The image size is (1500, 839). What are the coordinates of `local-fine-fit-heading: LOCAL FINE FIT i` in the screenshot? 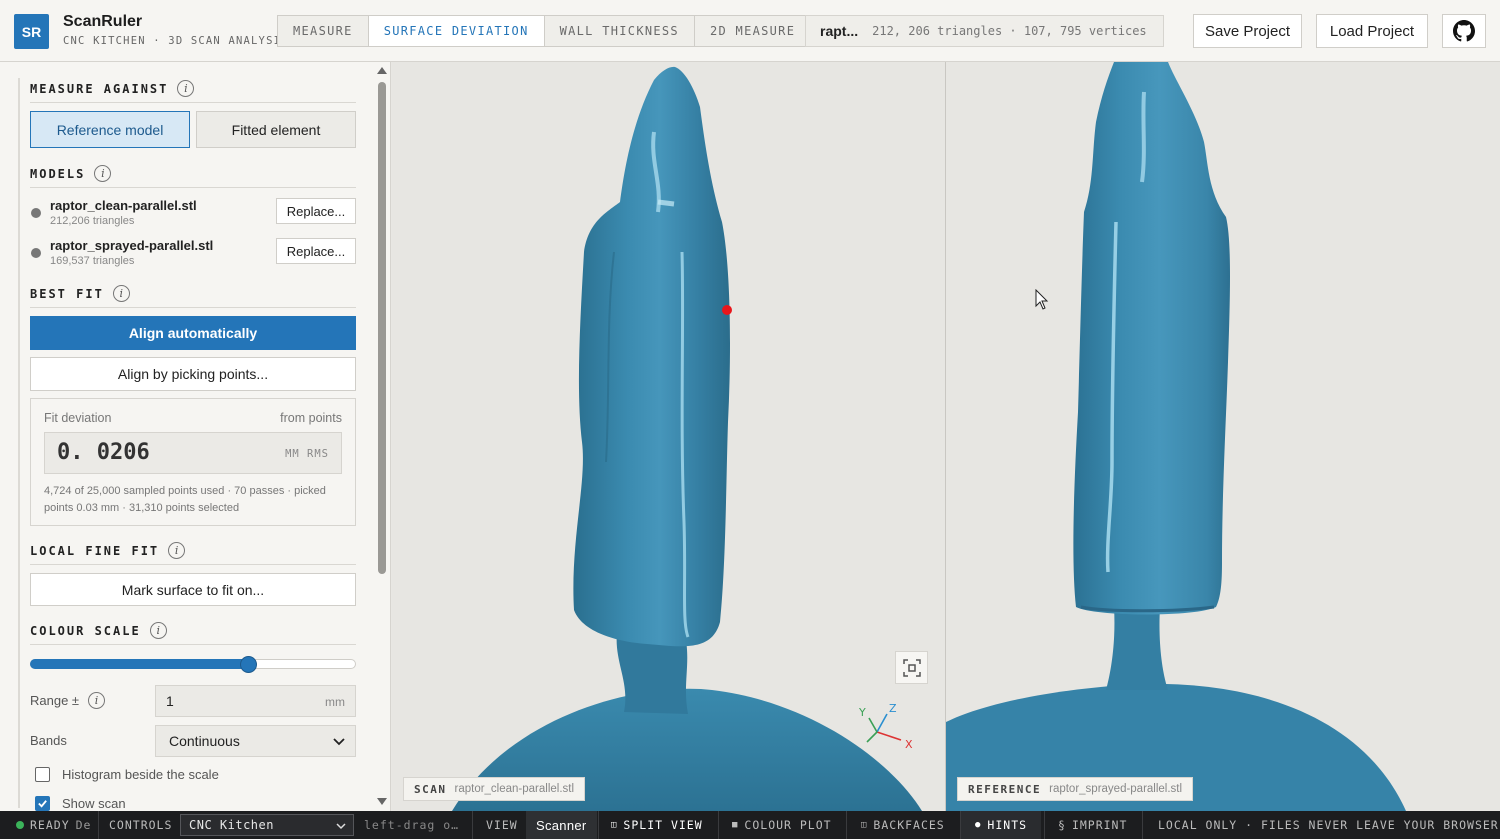 It's located at (108, 550).